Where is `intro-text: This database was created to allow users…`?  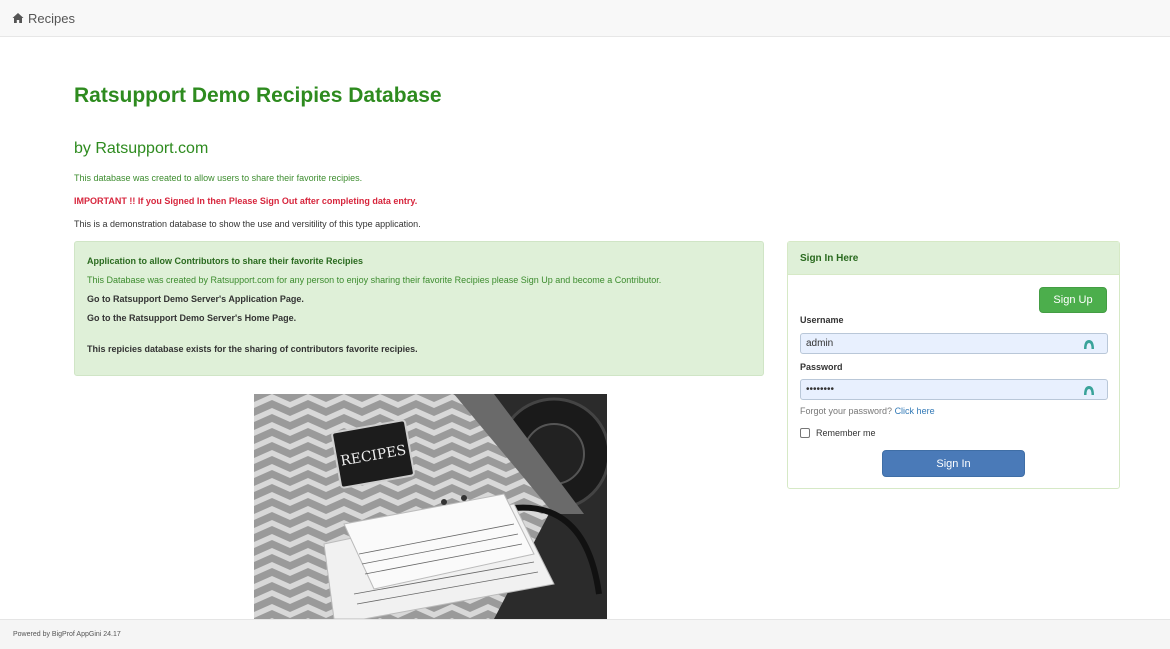 intro-text: This database was created to allow users… is located at coordinates (218, 178).